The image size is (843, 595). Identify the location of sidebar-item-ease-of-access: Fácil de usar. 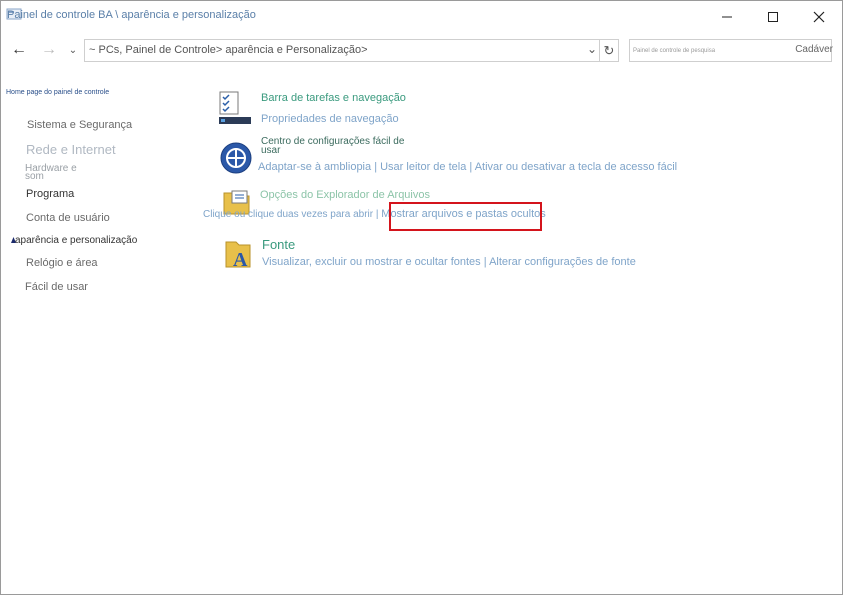
(56, 287).